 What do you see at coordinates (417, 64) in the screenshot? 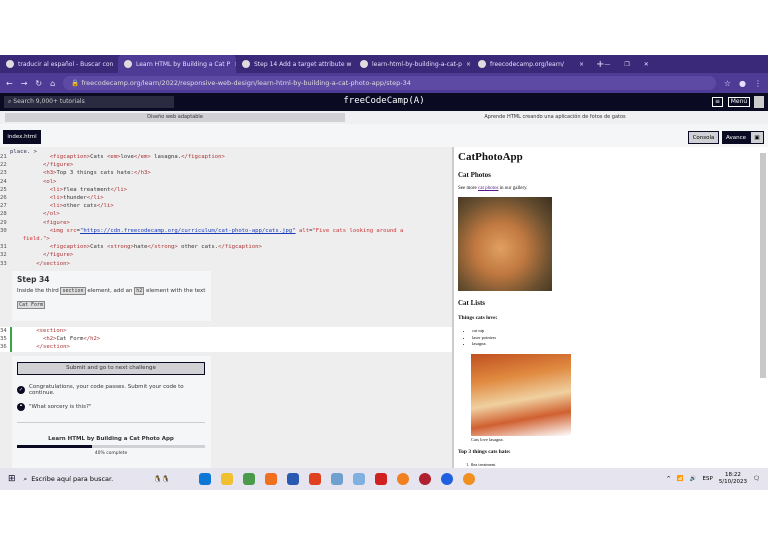
I see `tab-title: learn-html-by-building-a-cat-p` at bounding box center [417, 64].